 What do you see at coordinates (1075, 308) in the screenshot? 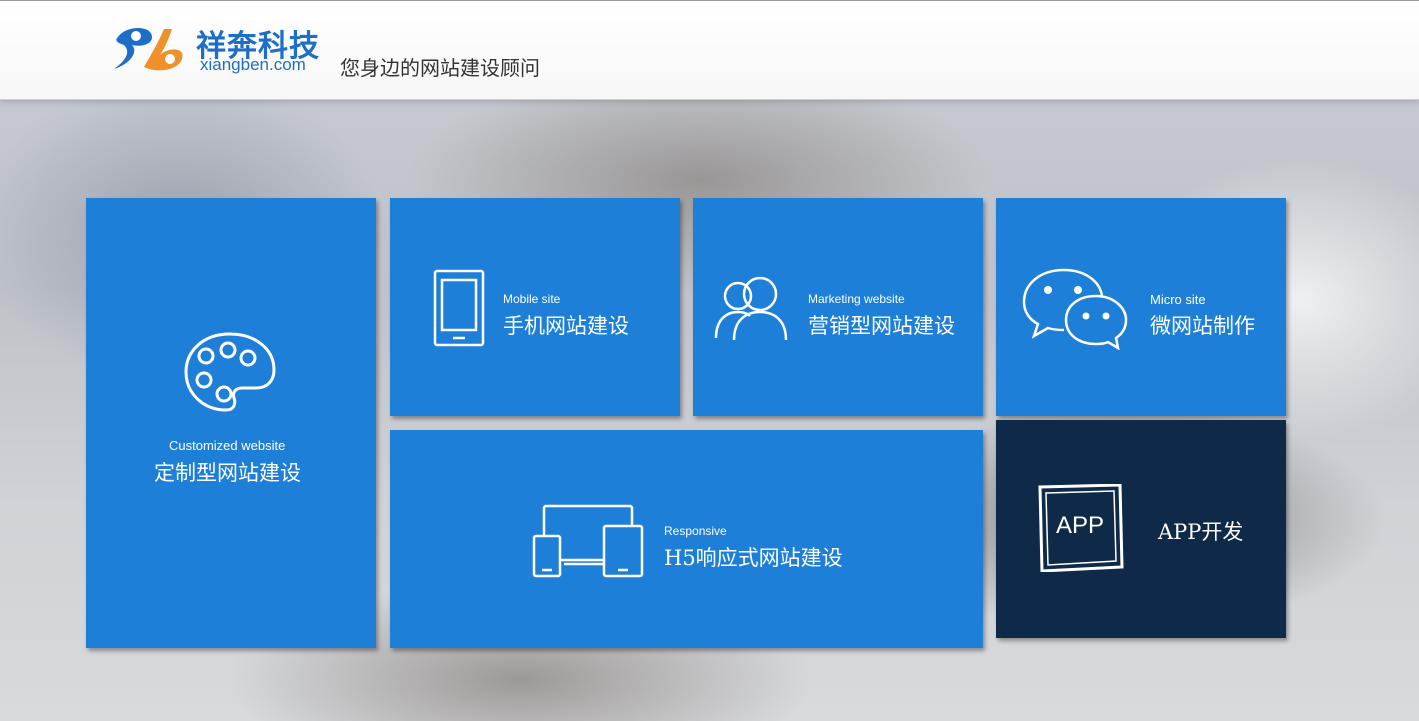
I see `wechat-icon` at bounding box center [1075, 308].